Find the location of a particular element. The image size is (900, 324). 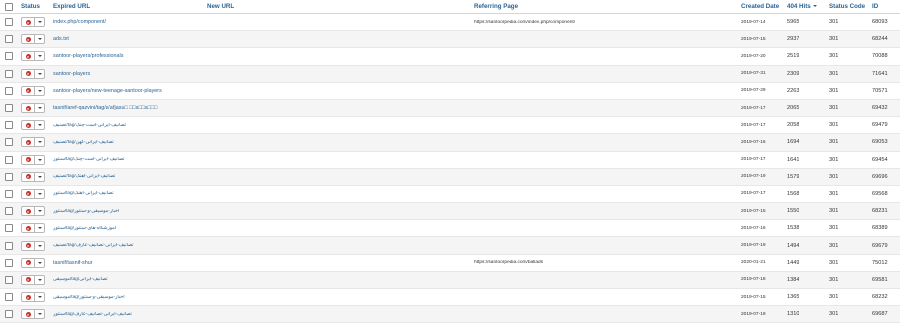

expired-url-link: تصنیف/tag/تصانیف-ایرانی-است-چنگ is located at coordinates (128, 125).